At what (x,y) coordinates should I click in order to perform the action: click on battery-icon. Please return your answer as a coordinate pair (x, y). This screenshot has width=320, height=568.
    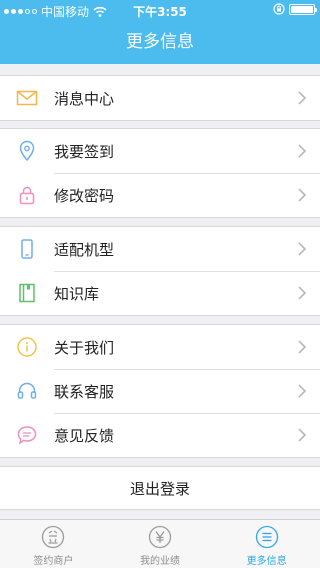
    Looking at the image, I should click on (303, 9).